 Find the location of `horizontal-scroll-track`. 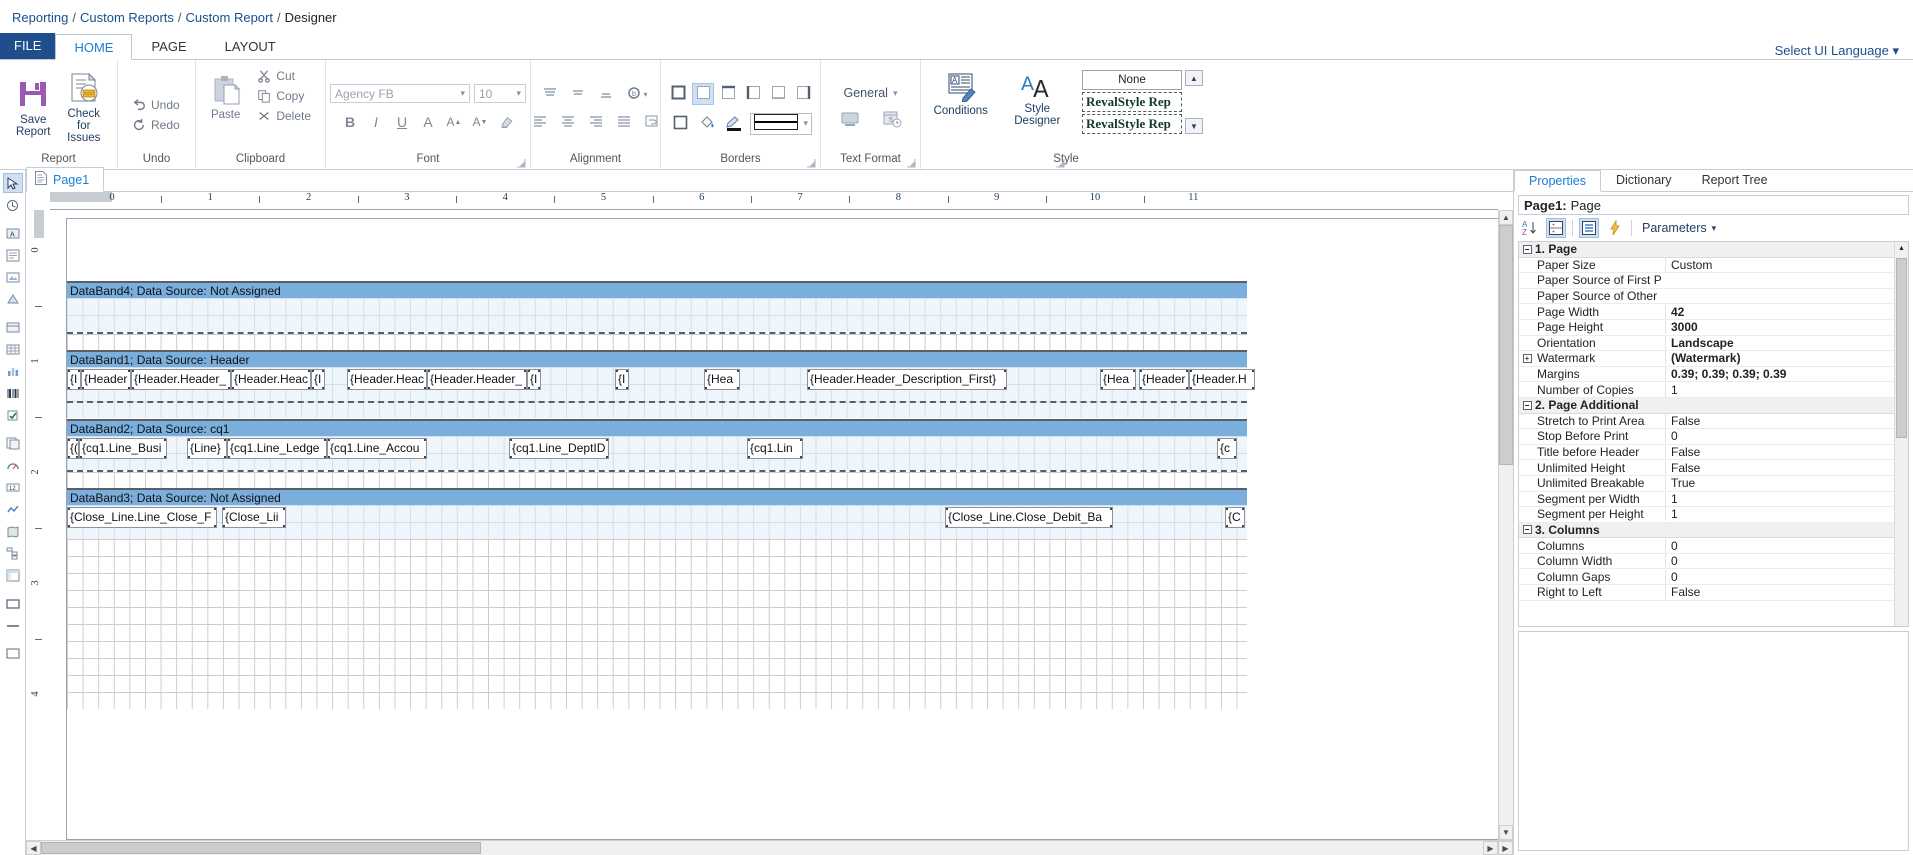

horizontal-scroll-track is located at coordinates (762, 848).